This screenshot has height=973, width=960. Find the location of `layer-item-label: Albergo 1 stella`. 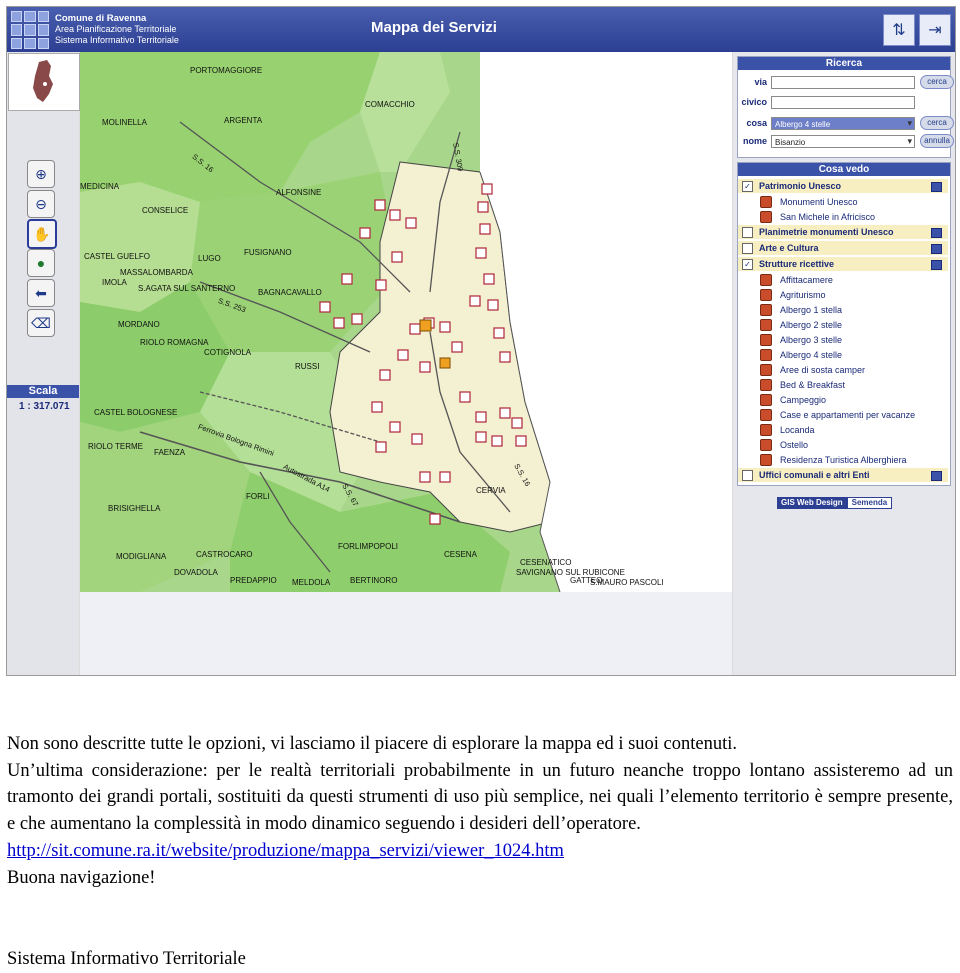

layer-item-label: Albergo 1 stella is located at coordinates (811, 310).